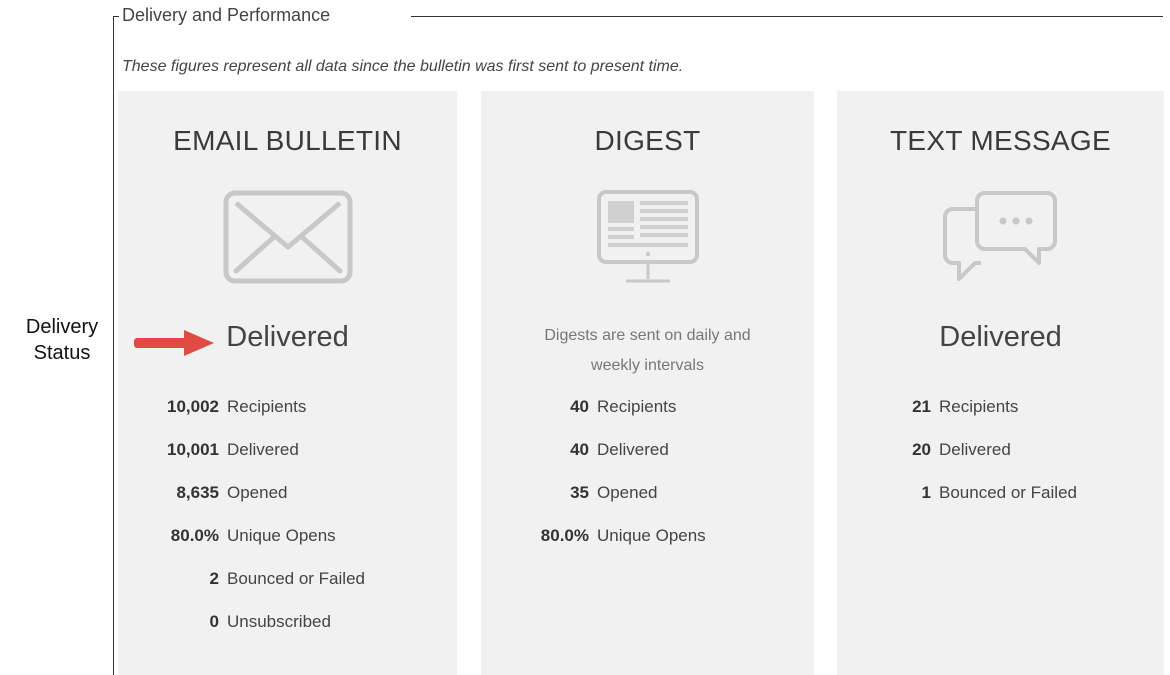 This screenshot has height=675, width=1170. What do you see at coordinates (648, 240) in the screenshot?
I see `monitor-icon` at bounding box center [648, 240].